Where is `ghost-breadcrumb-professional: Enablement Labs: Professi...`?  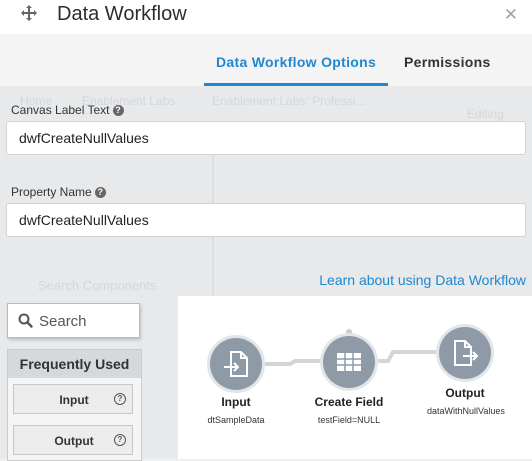
ghost-breadcrumb-professional: Enablement Labs: Professi... is located at coordinates (289, 101).